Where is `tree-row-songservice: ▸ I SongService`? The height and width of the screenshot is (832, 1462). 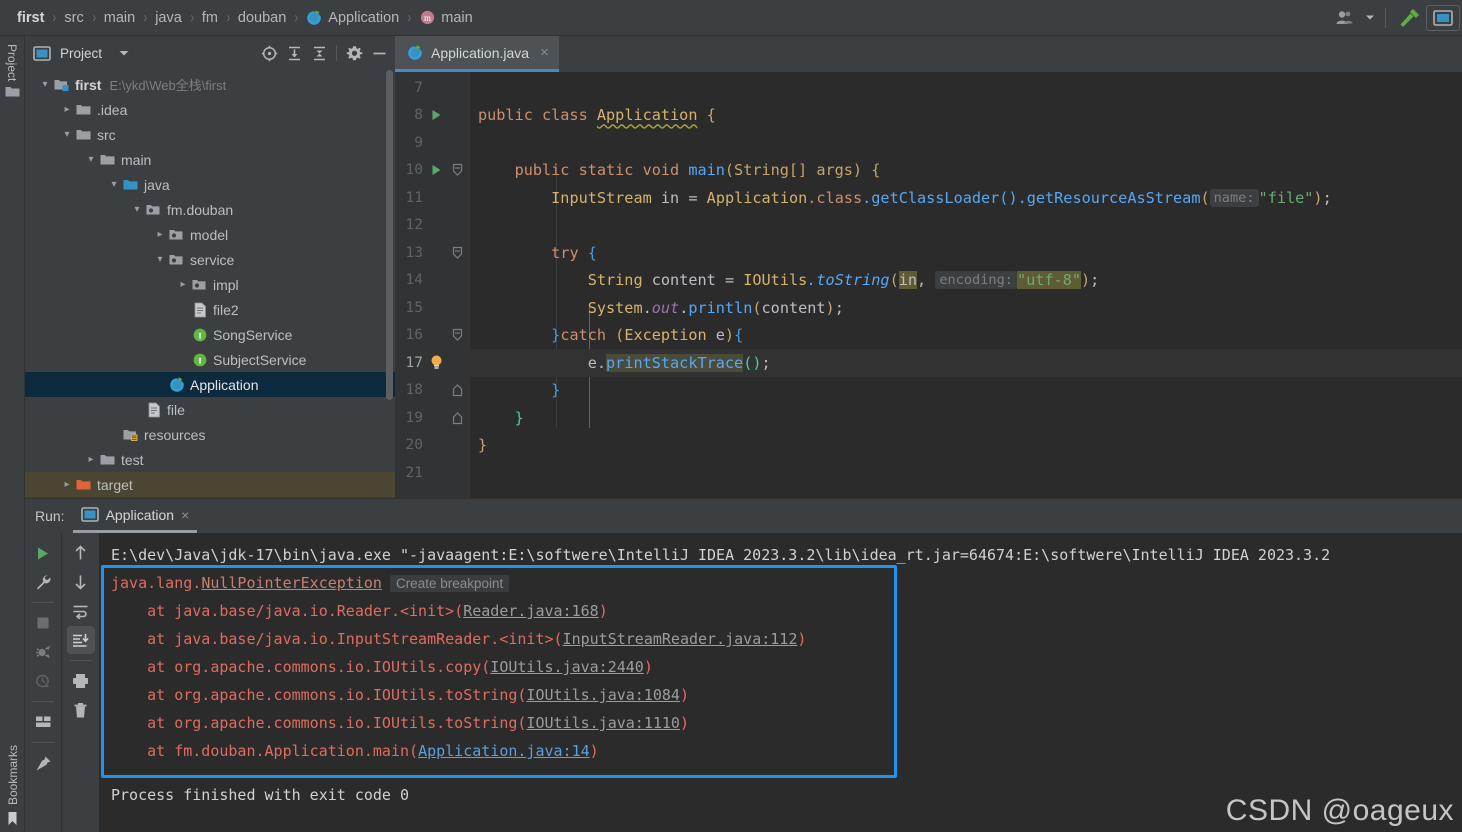
tree-row-songservice: ▸ I SongService is located at coordinates (210, 334).